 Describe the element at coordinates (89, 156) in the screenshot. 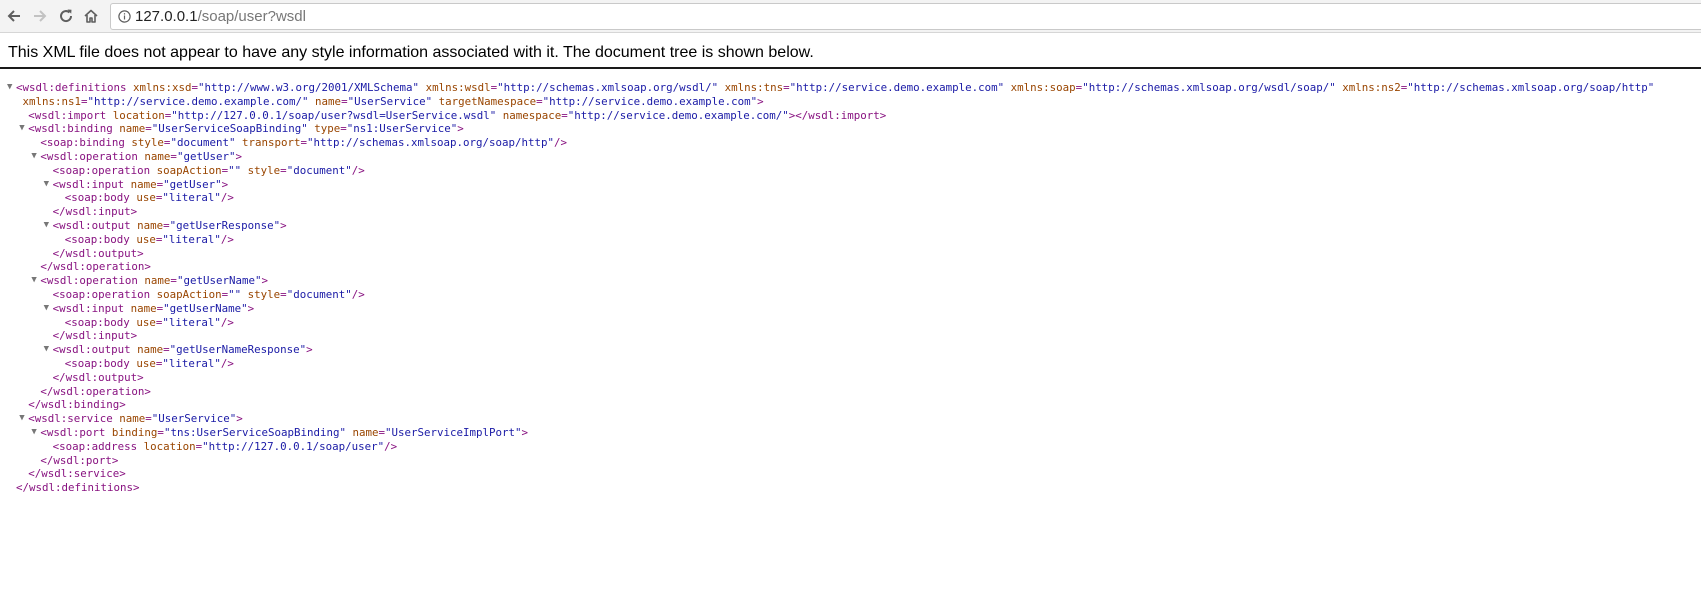

I see `xml-tag: <wsdl:operation` at that location.